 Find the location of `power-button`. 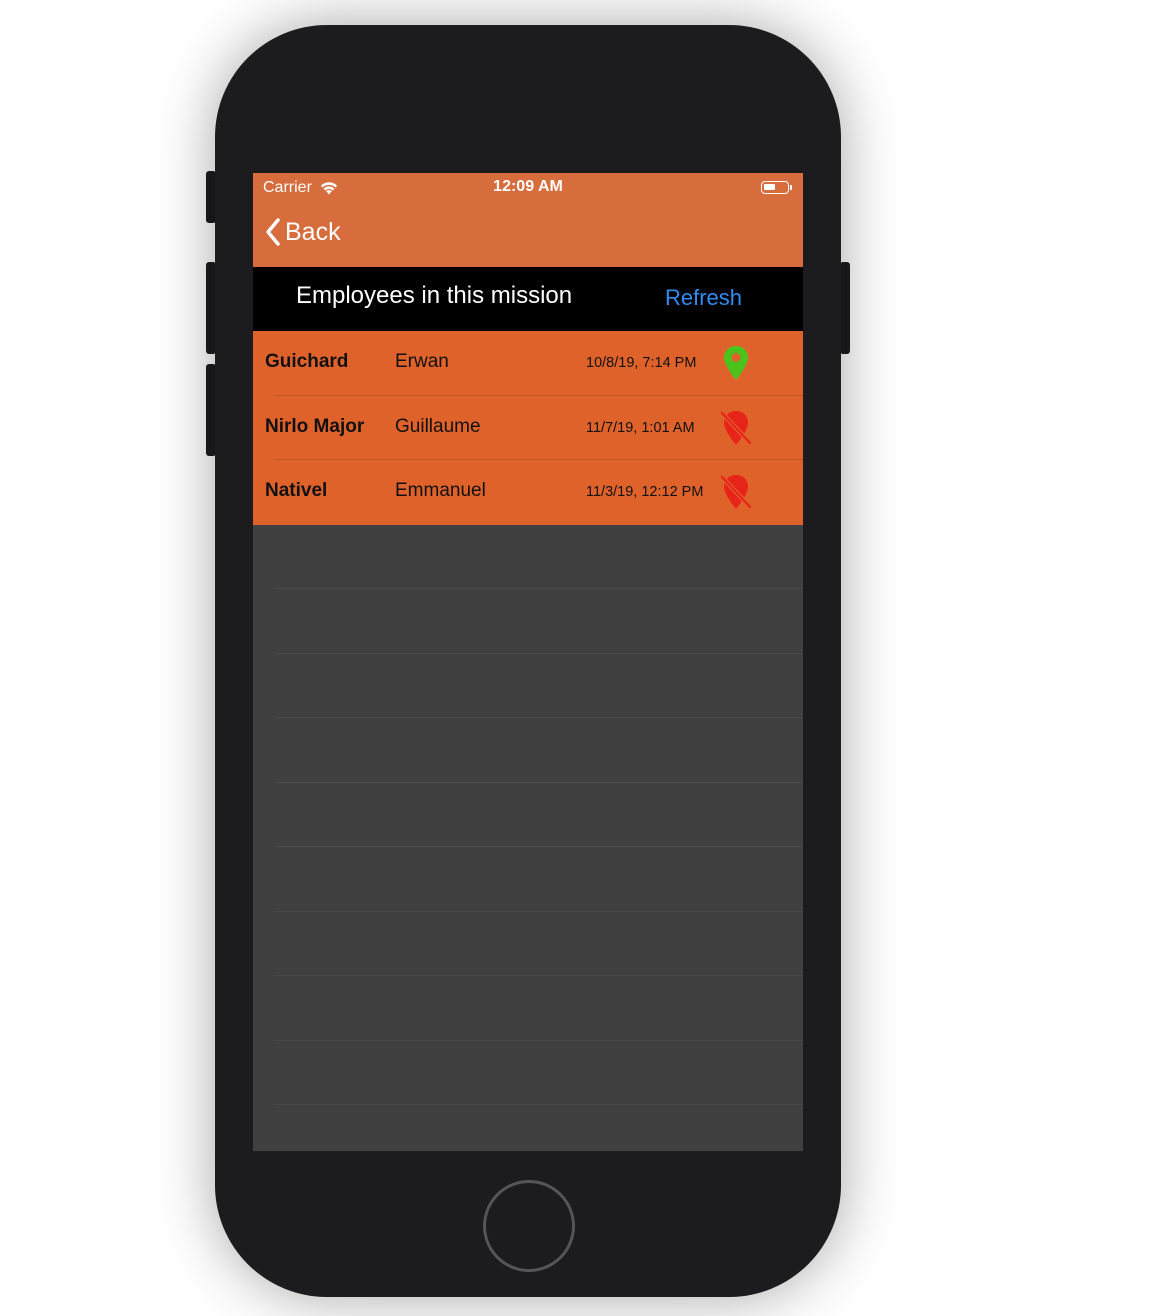

power-button is located at coordinates (845, 308).